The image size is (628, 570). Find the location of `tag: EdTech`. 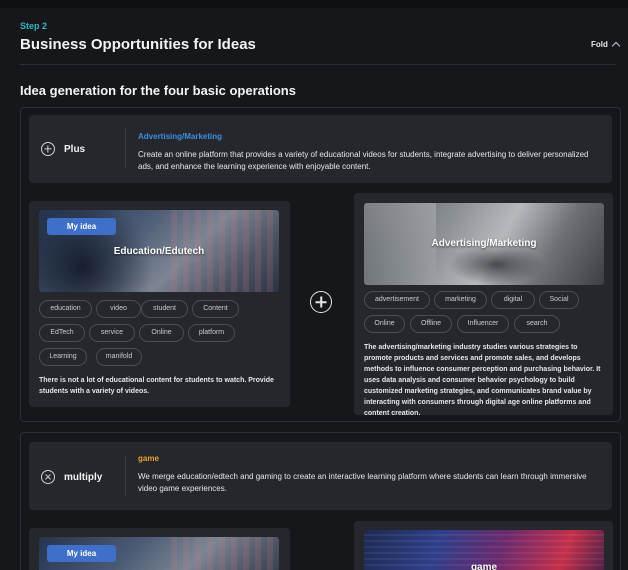

tag: EdTech is located at coordinates (62, 333).